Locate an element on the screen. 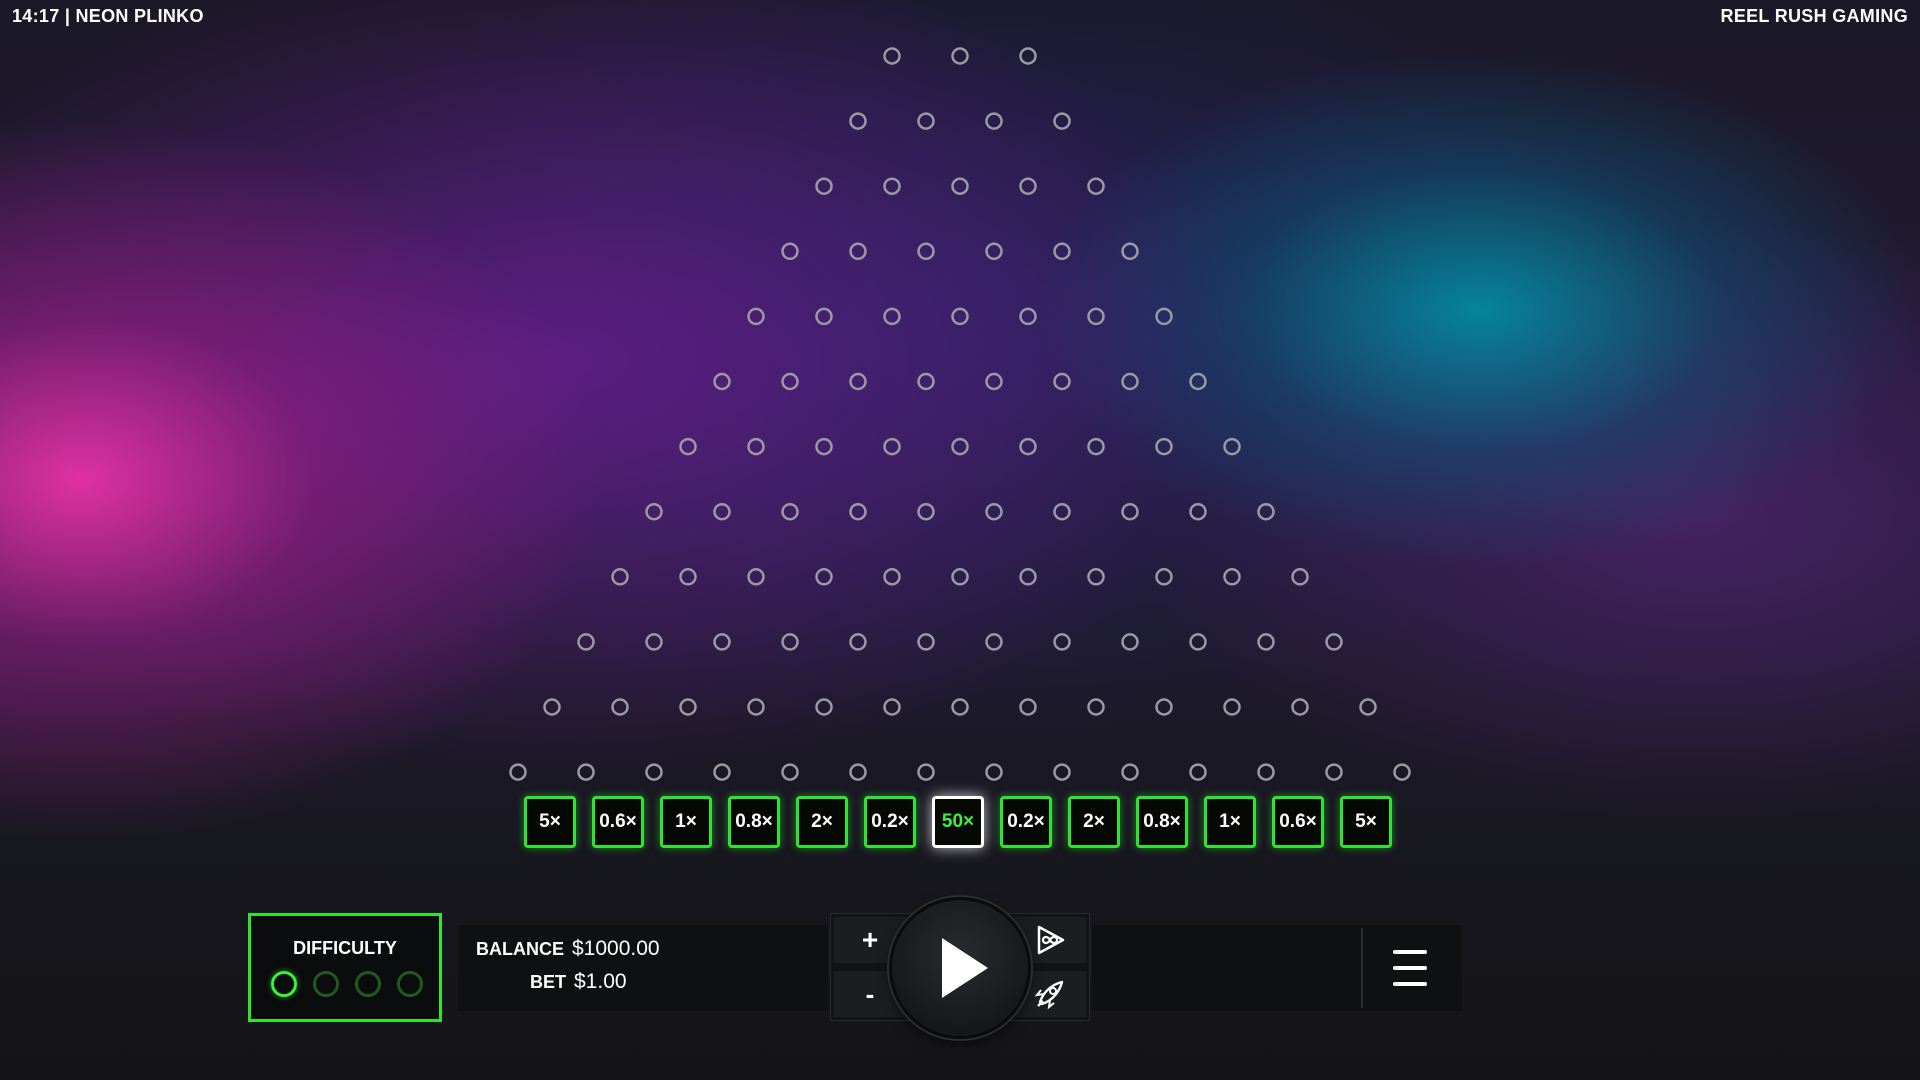 Image resolution: width=1920 pixels, height=1080 pixels. bet-label: BET is located at coordinates (548, 982).